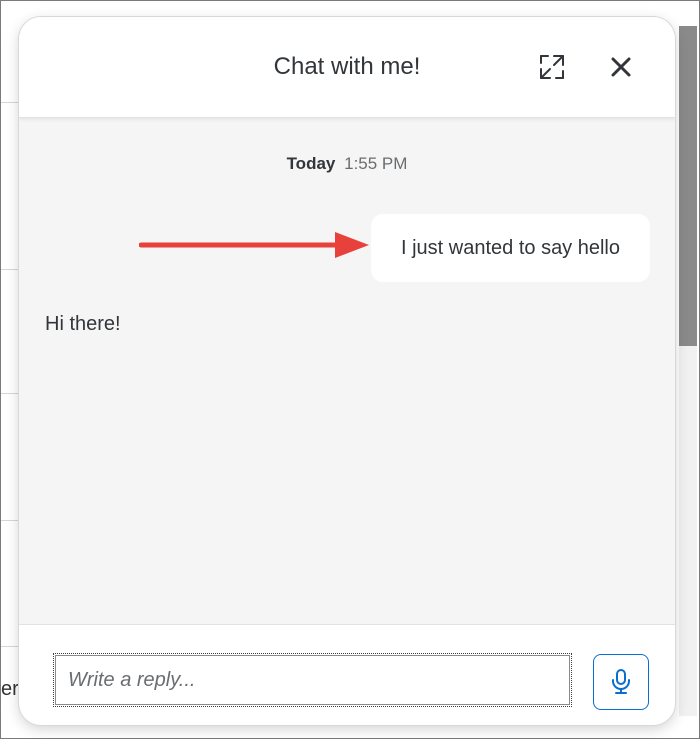  Describe the element at coordinates (254, 245) in the screenshot. I see `red-arrow-annotation` at that location.